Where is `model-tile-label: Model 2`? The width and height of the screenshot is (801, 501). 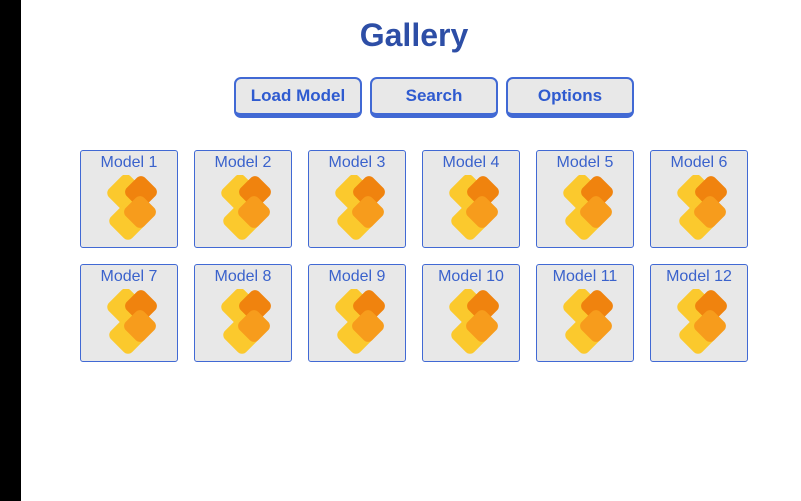
model-tile-label: Model 2 is located at coordinates (243, 162).